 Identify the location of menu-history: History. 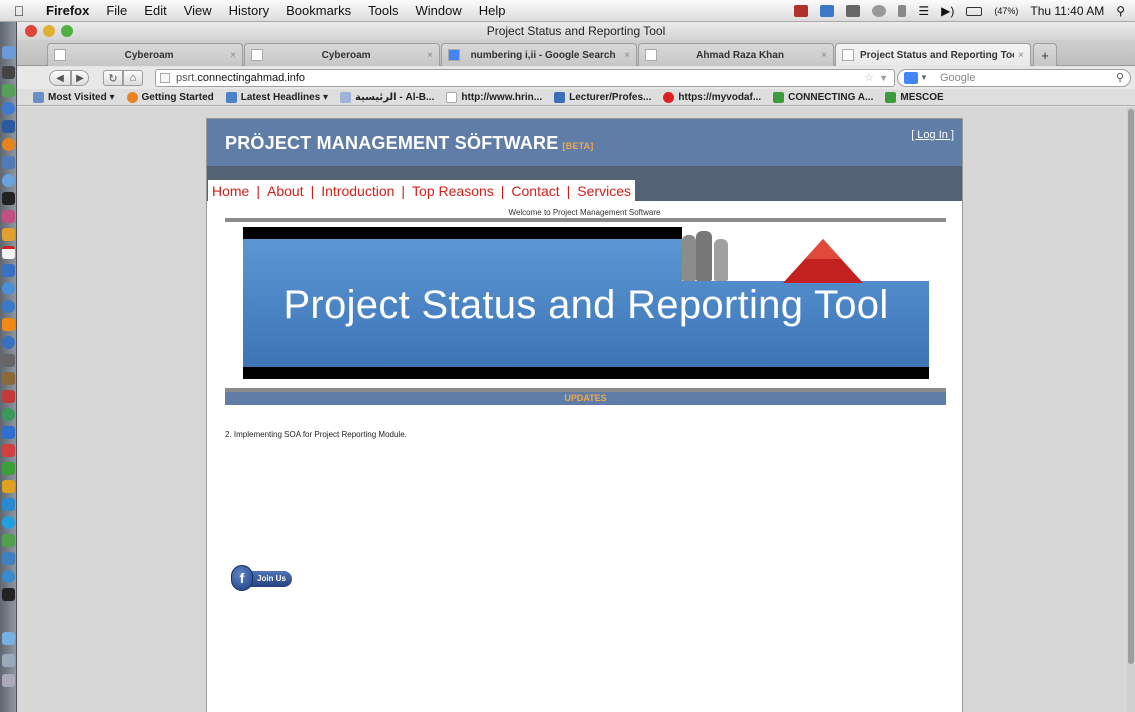
(249, 10).